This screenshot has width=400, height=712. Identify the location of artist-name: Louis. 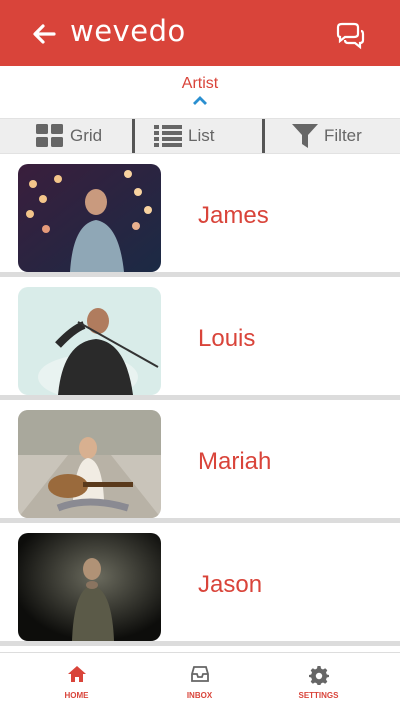
(227, 338).